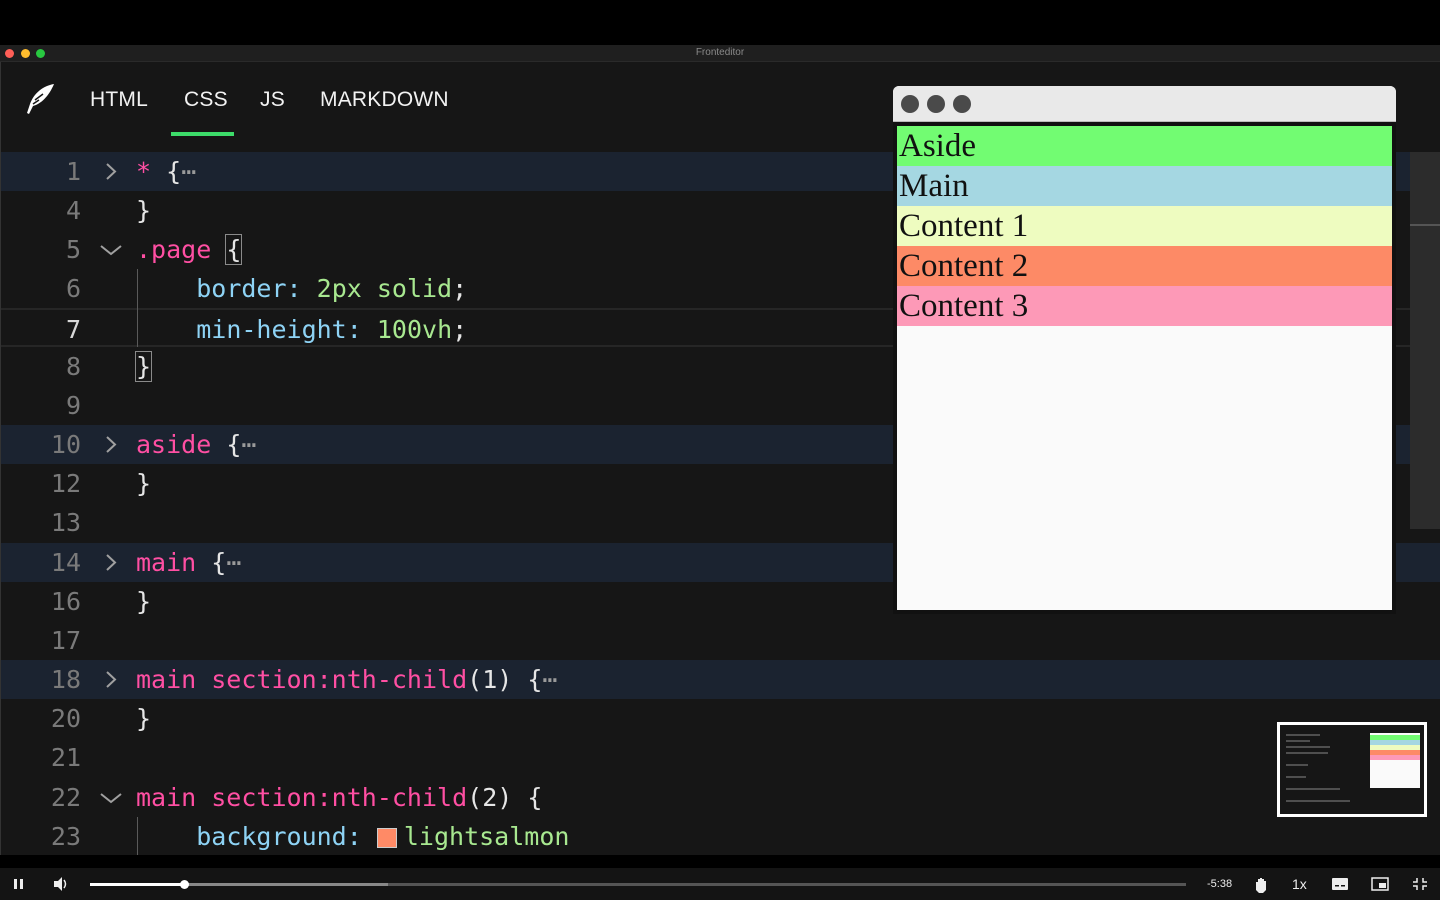  Describe the element at coordinates (1299, 884) in the screenshot. I see `playback-speed-button: 1x` at that location.